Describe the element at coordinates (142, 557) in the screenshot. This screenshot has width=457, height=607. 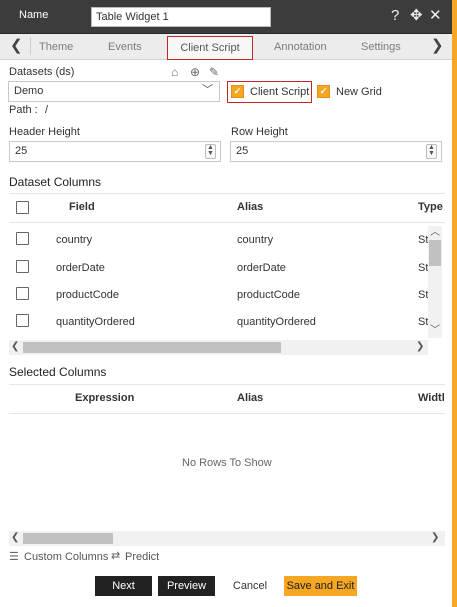
I see `predict-link: Predict` at that location.